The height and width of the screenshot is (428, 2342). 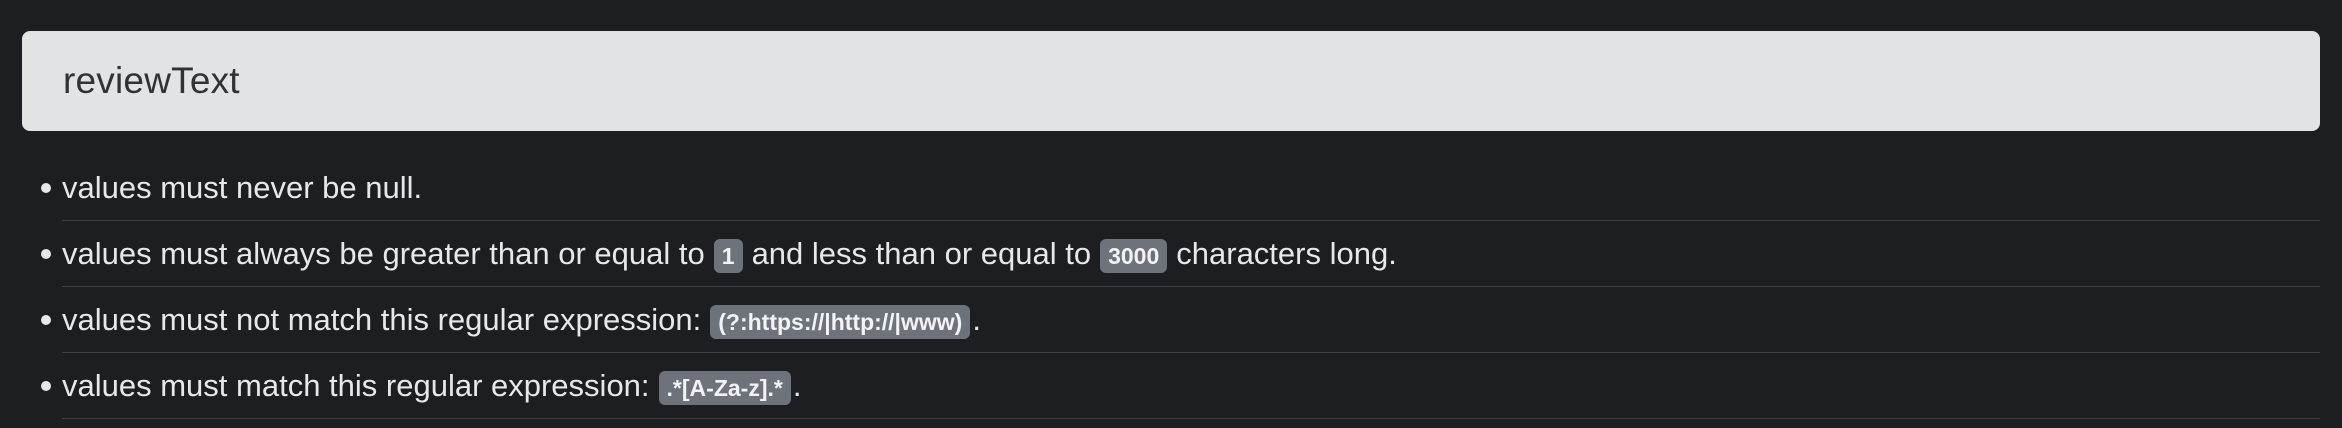 What do you see at coordinates (840, 321) in the screenshot?
I see `regex-pattern: (?:https://|http://|www)` at bounding box center [840, 321].